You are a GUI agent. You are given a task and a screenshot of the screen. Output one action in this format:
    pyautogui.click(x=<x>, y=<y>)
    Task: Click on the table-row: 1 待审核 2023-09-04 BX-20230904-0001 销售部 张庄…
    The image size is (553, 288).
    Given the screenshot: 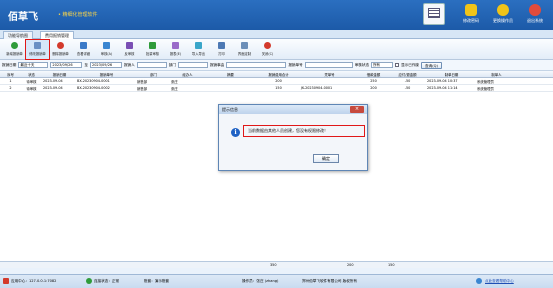 What is the action you would take?
    pyautogui.click(x=276, y=81)
    